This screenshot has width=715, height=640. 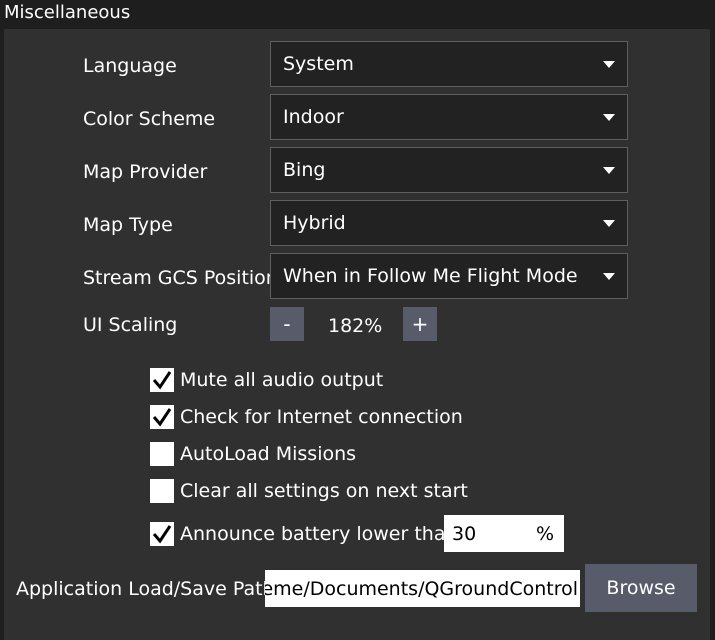 What do you see at coordinates (449, 117) in the screenshot?
I see `color-scheme-combo: Indoor` at bounding box center [449, 117].